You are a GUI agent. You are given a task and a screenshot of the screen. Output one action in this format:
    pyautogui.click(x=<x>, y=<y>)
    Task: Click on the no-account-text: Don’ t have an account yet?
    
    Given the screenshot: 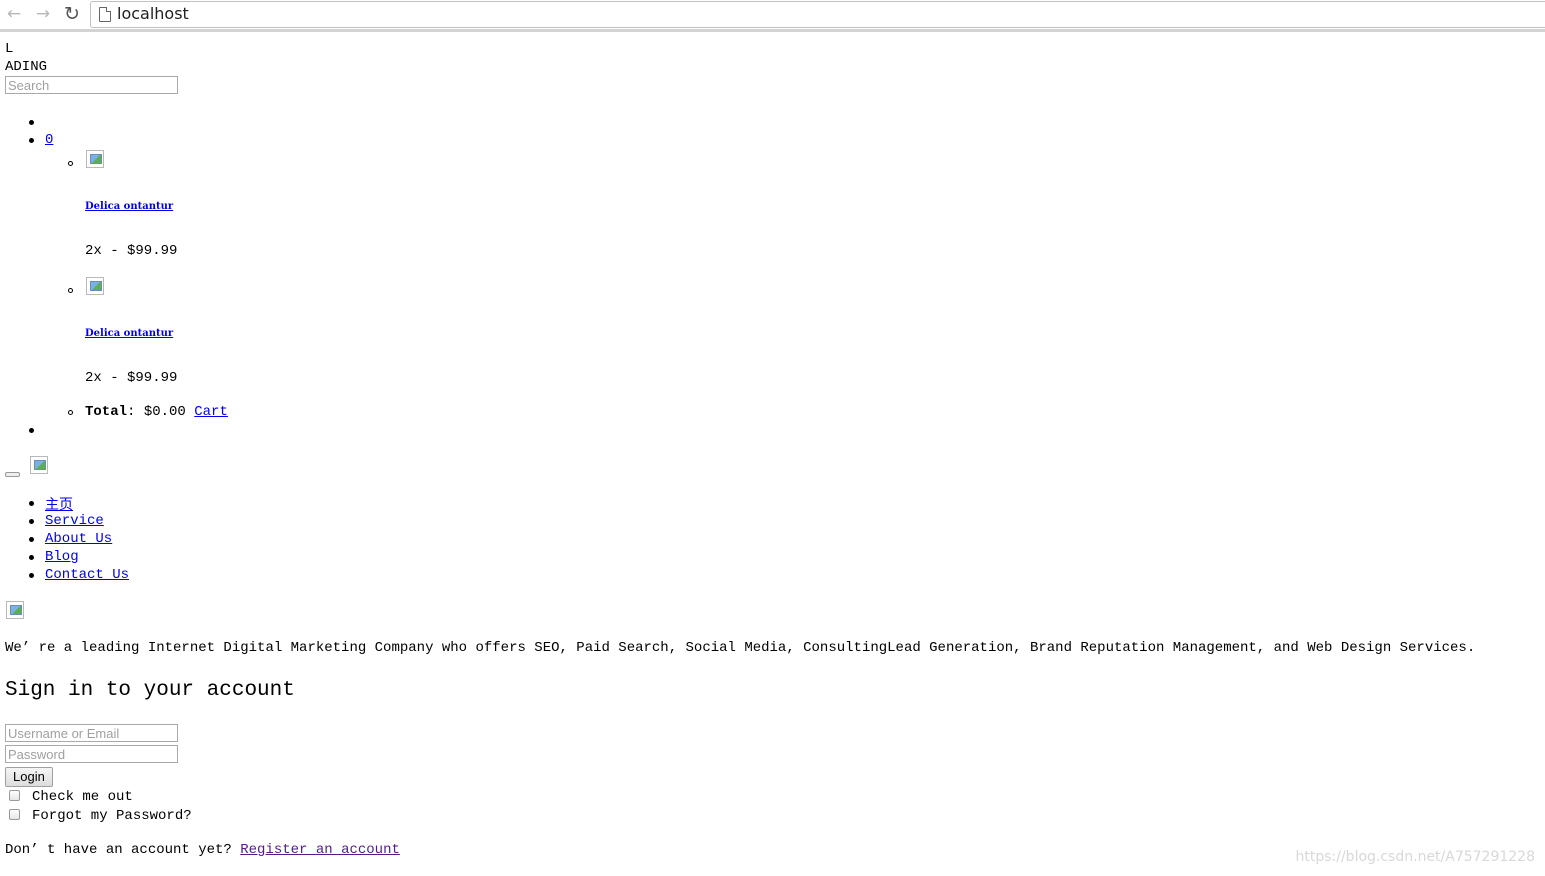 What is the action you would take?
    pyautogui.click(x=118, y=850)
    